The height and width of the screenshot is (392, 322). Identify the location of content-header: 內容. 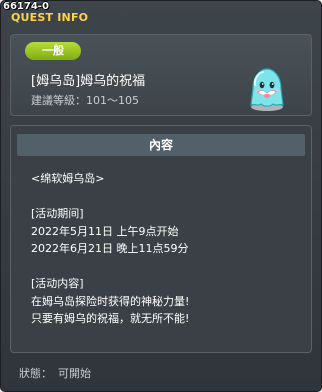
(161, 145).